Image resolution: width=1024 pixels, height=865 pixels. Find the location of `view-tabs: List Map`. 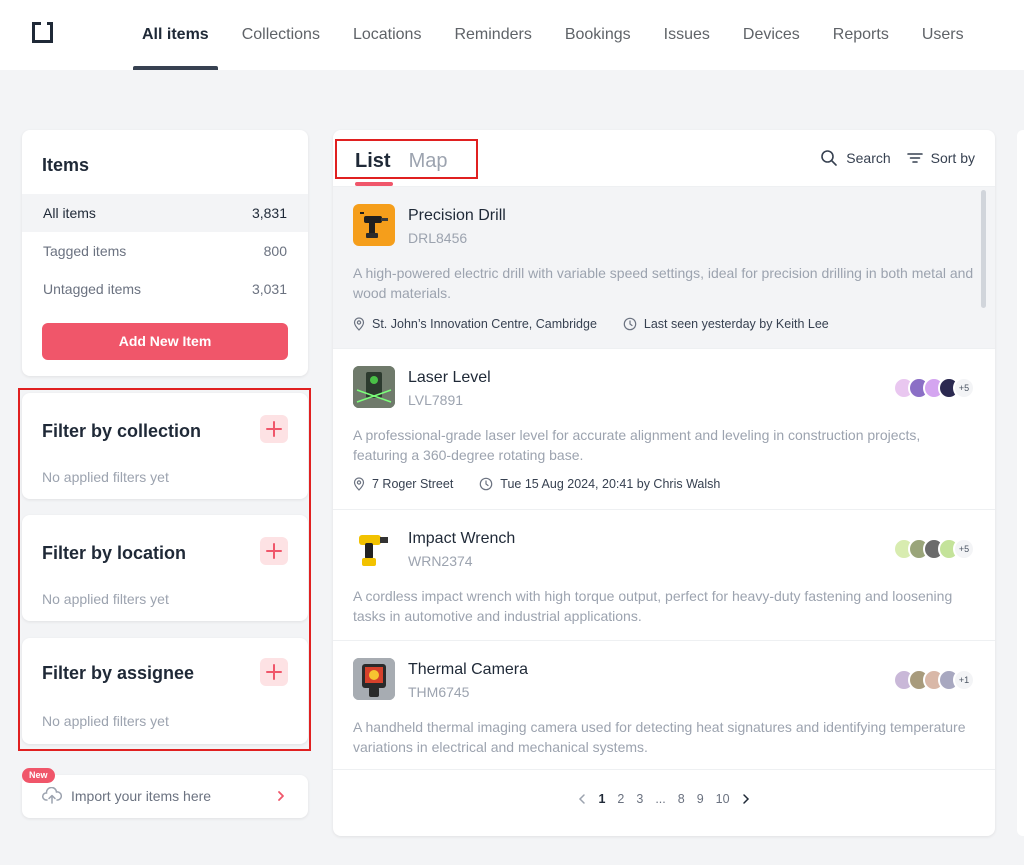

view-tabs: List Map is located at coordinates (401, 161).